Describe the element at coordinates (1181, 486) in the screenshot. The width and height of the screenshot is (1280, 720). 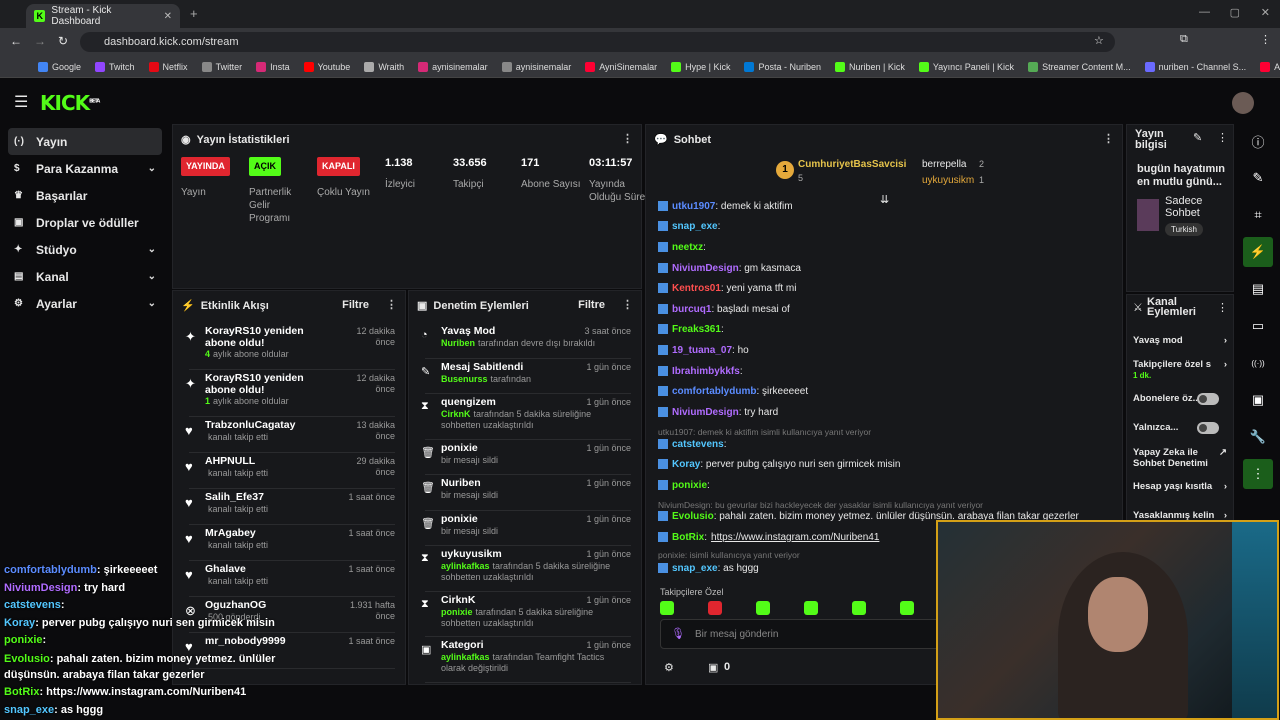
I see `channel-action-item: Hesap yaşı kısıtla ›` at that location.